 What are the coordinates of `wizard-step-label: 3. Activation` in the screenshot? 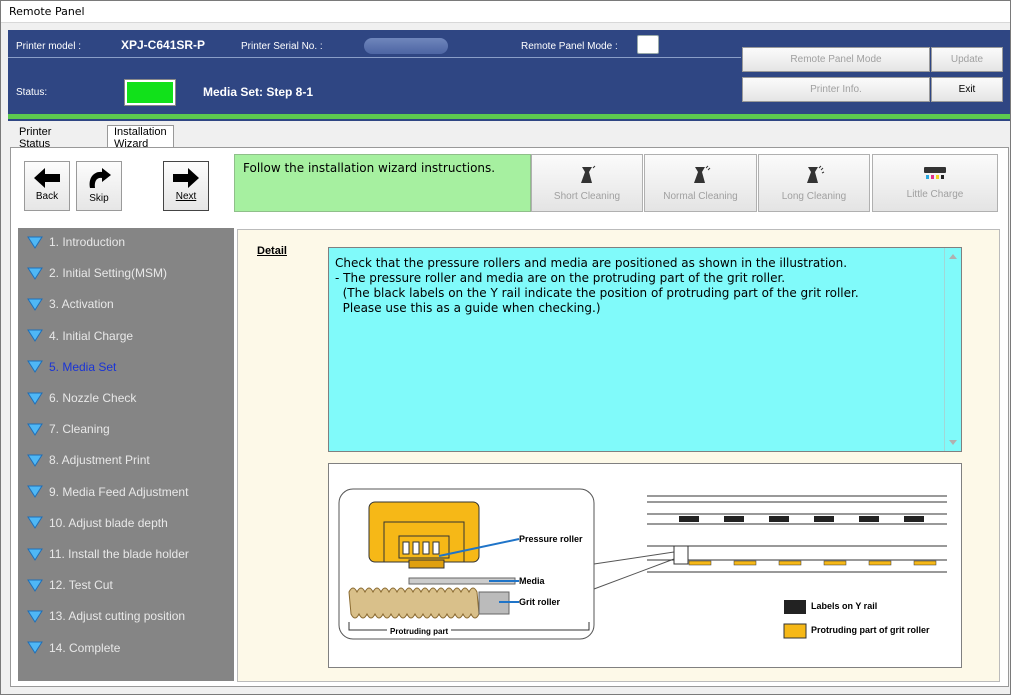 It's located at (81, 304).